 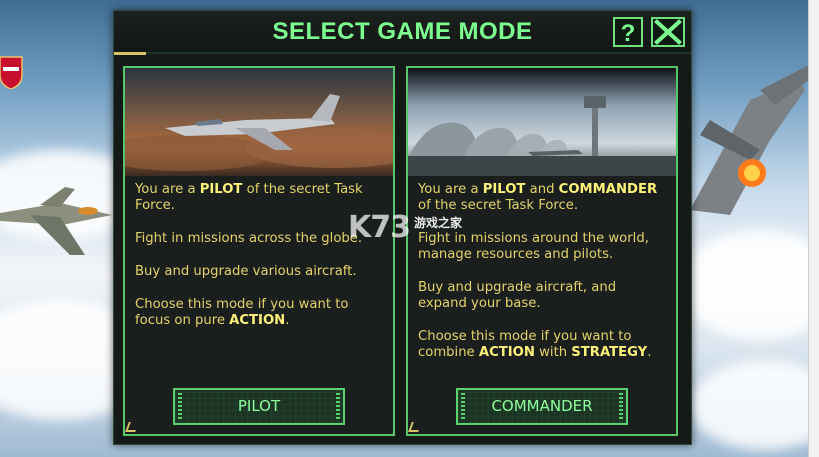 I want to click on pilot-desc-line2: Fight in missions across the globe., so click(x=249, y=238).